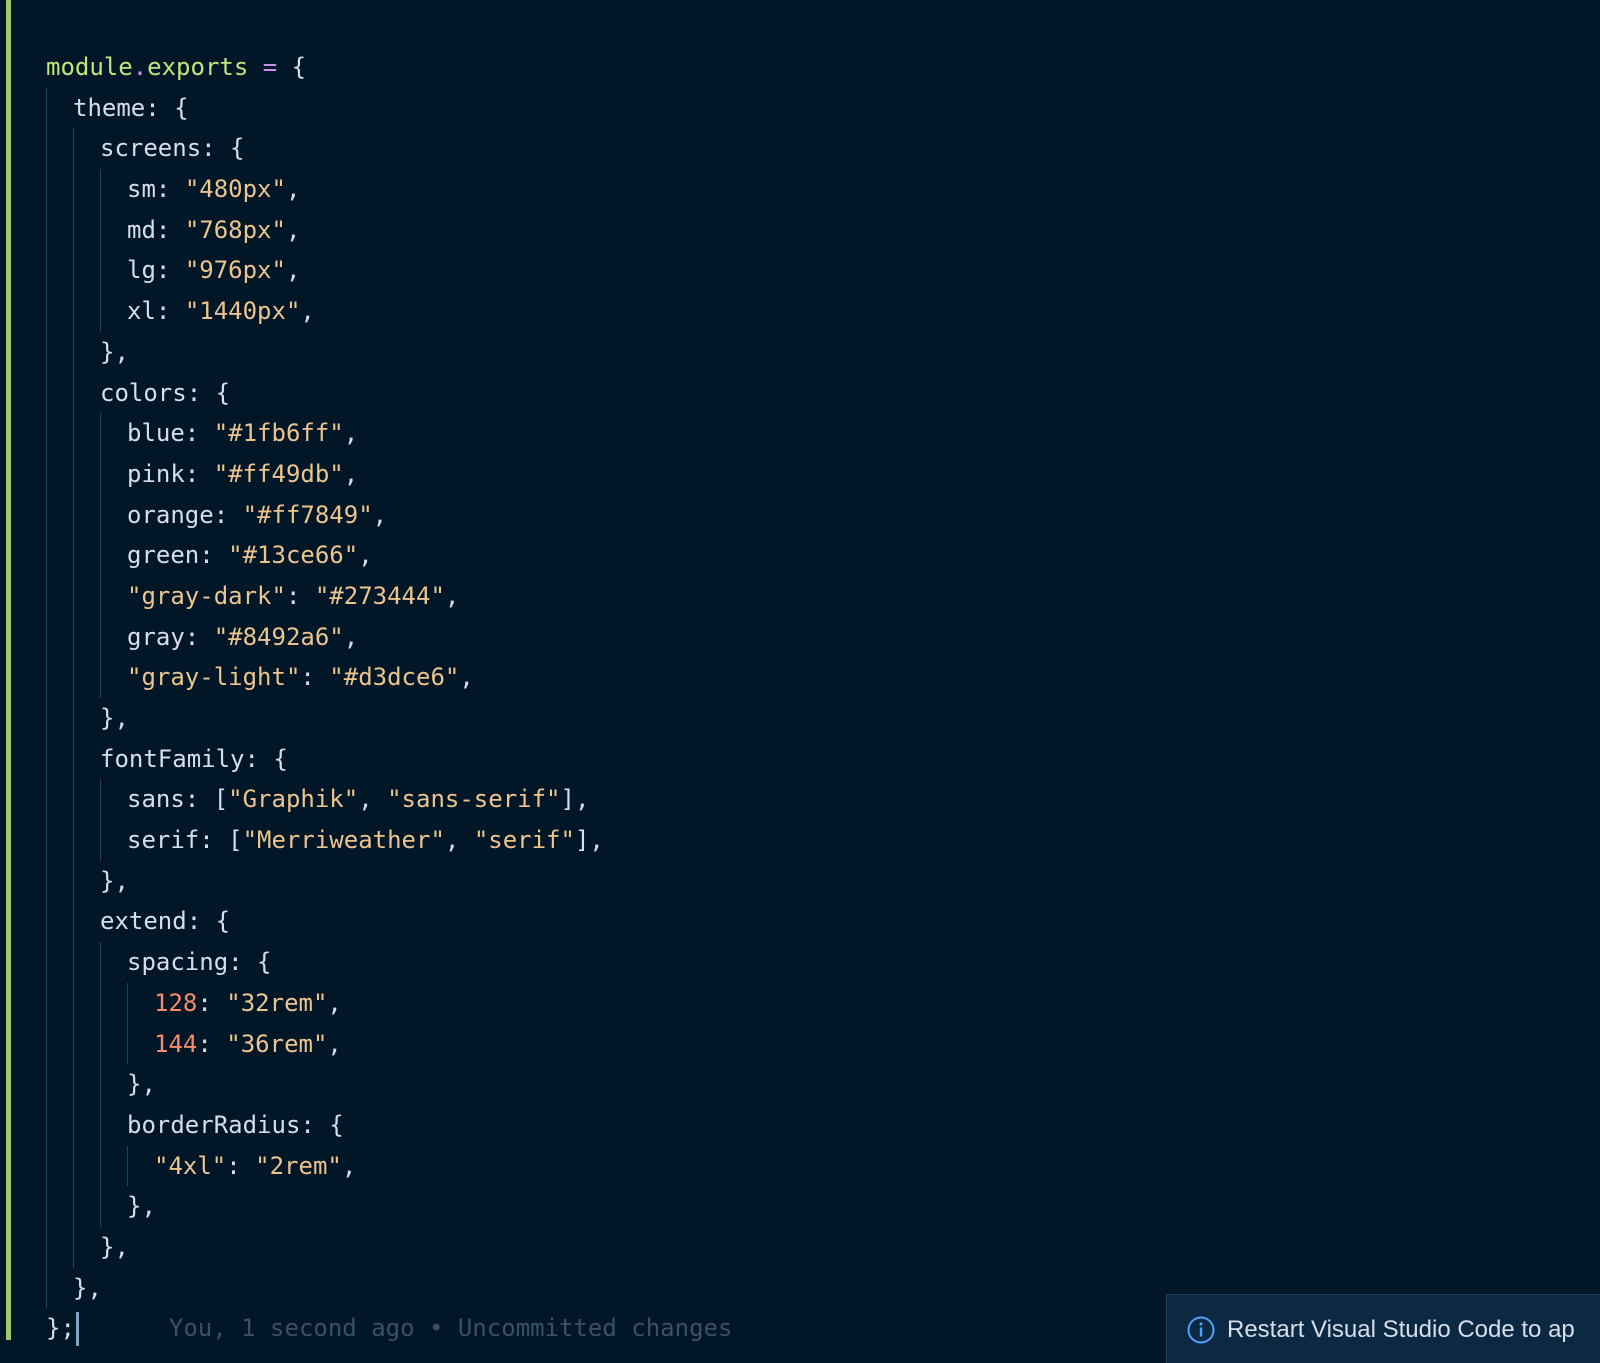 Image resolution: width=1600 pixels, height=1363 pixels. Describe the element at coordinates (143, 392) in the screenshot. I see `token-key: colors` at that location.